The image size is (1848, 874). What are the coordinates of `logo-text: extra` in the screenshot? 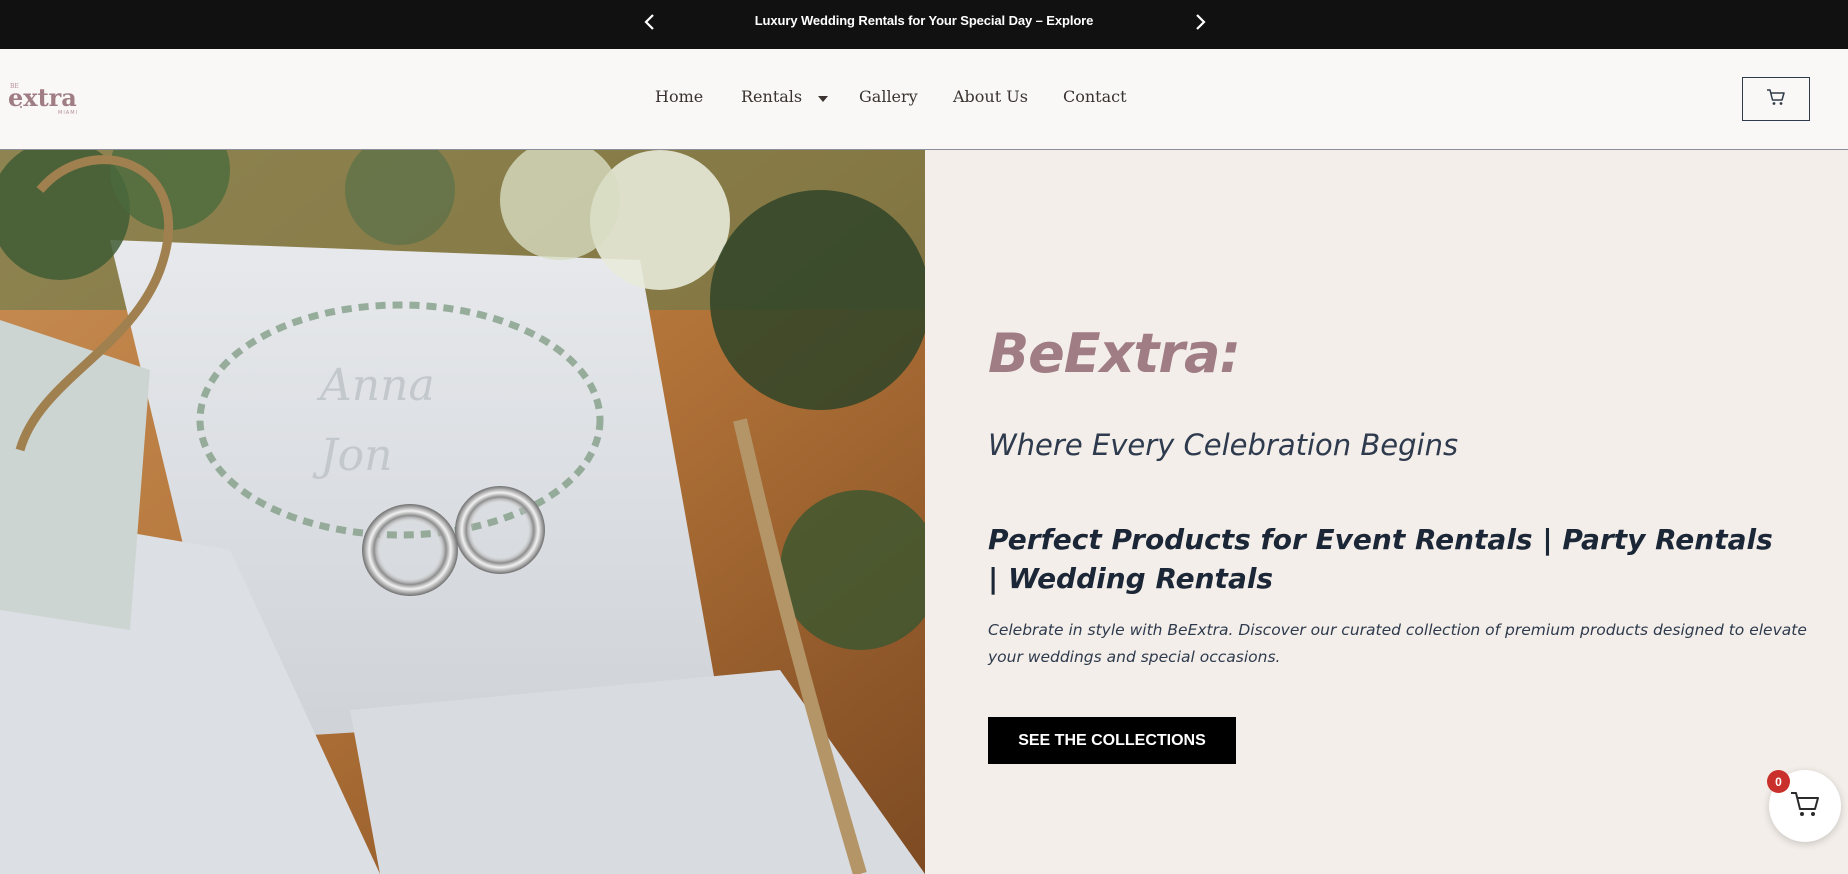 It's located at (42, 97).